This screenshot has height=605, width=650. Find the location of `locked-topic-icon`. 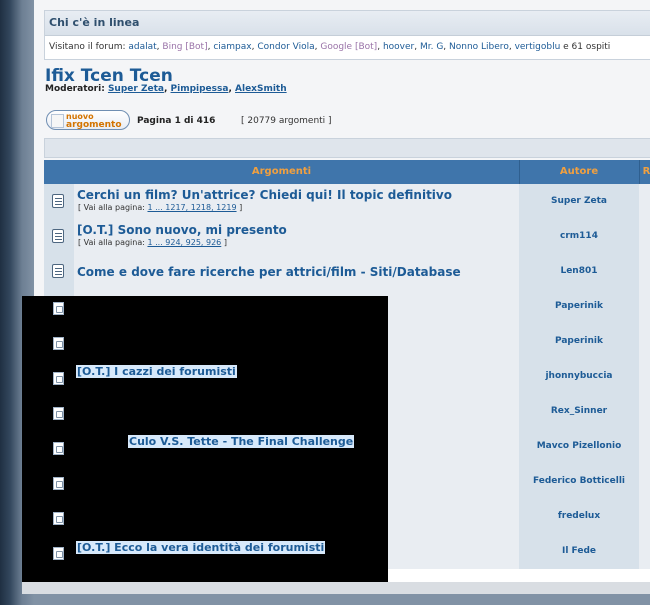

locked-topic-icon is located at coordinates (58, 271).